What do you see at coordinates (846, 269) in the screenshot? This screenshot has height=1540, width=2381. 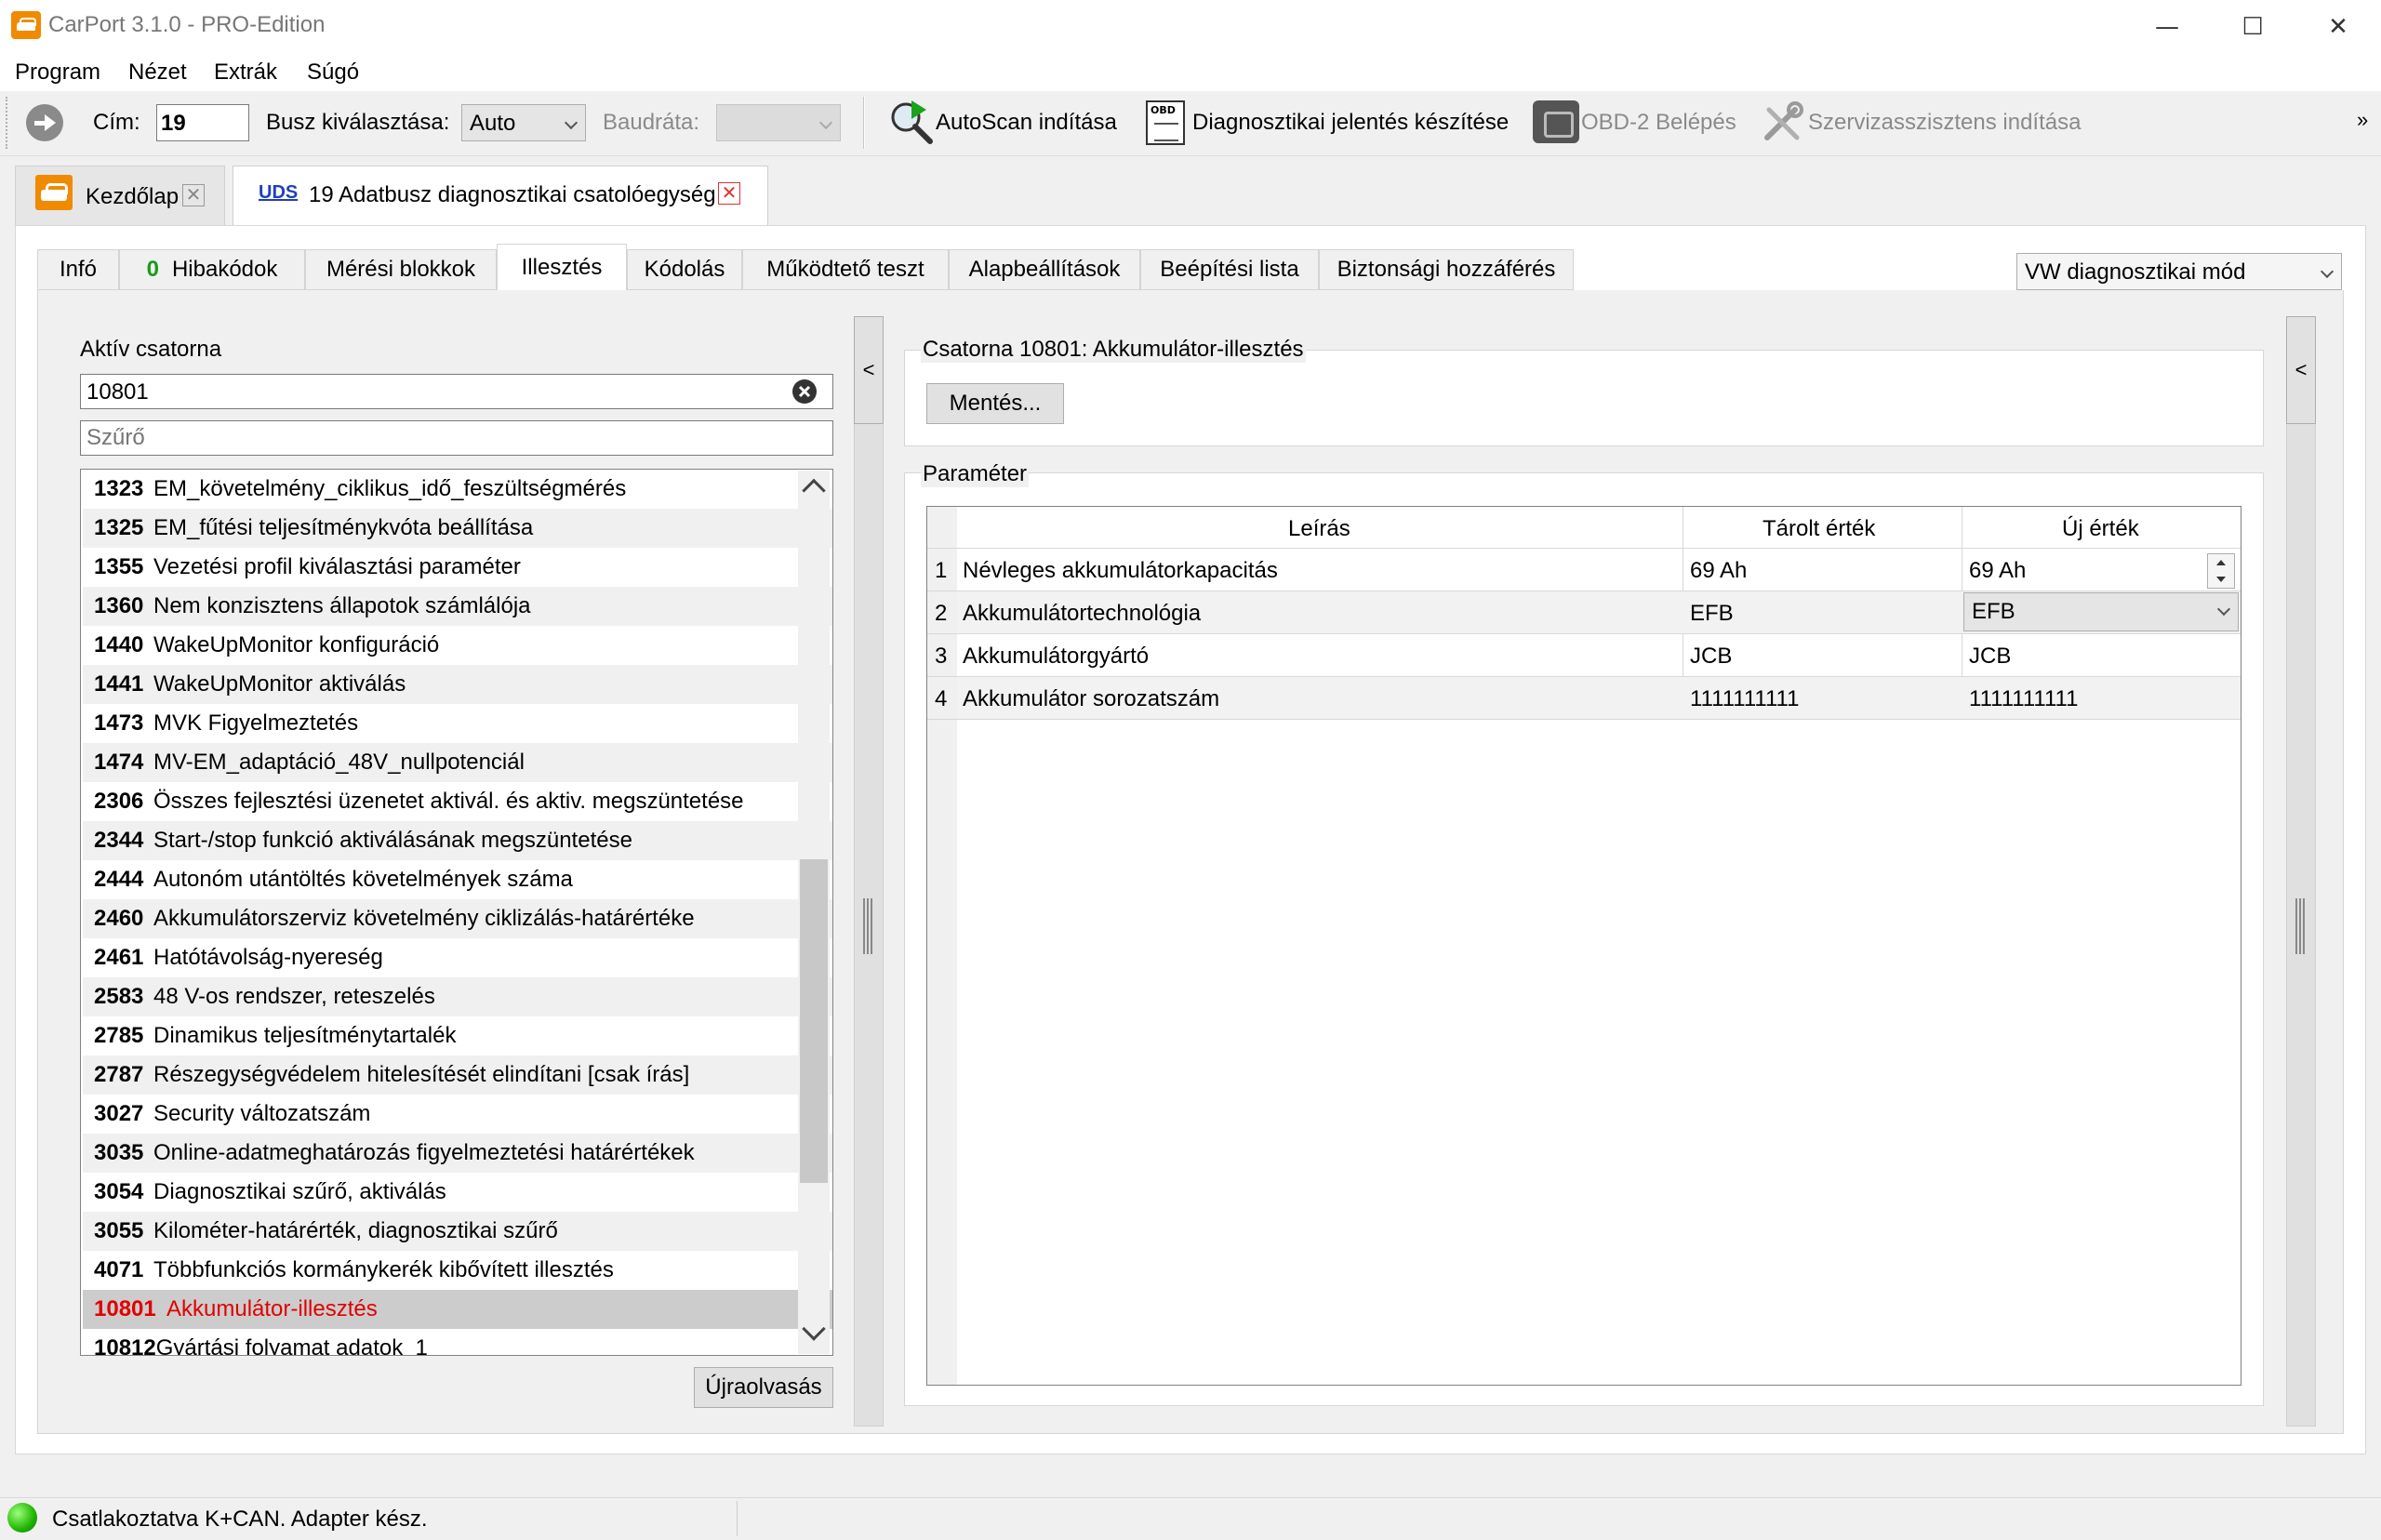 I see `tab-actuator-test: Működtető teszt` at bounding box center [846, 269].